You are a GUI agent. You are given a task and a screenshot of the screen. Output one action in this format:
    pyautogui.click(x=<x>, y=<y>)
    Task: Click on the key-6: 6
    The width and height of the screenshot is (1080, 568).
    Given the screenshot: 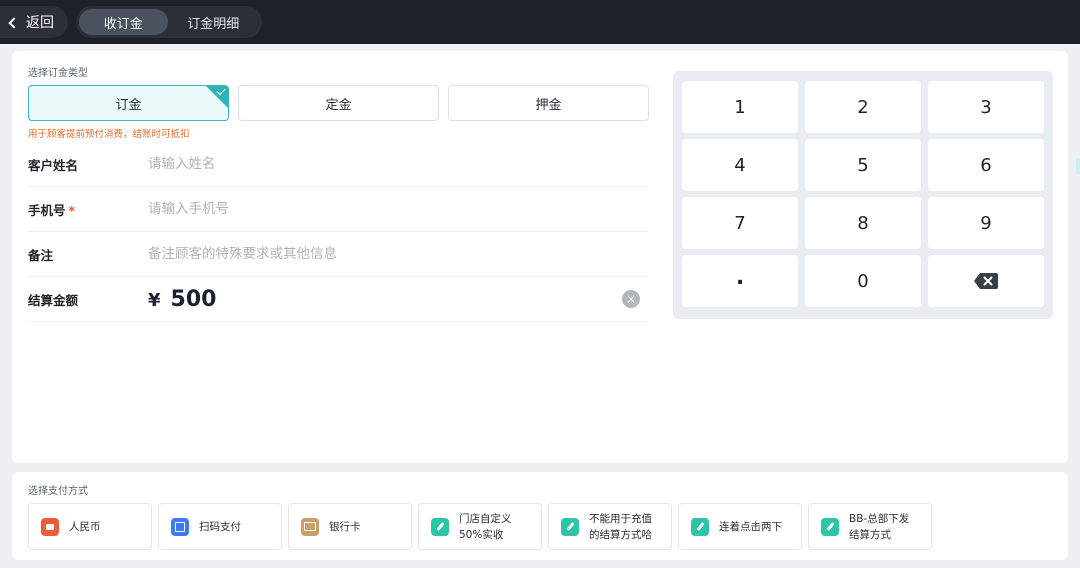 What is the action you would take?
    pyautogui.click(x=986, y=165)
    